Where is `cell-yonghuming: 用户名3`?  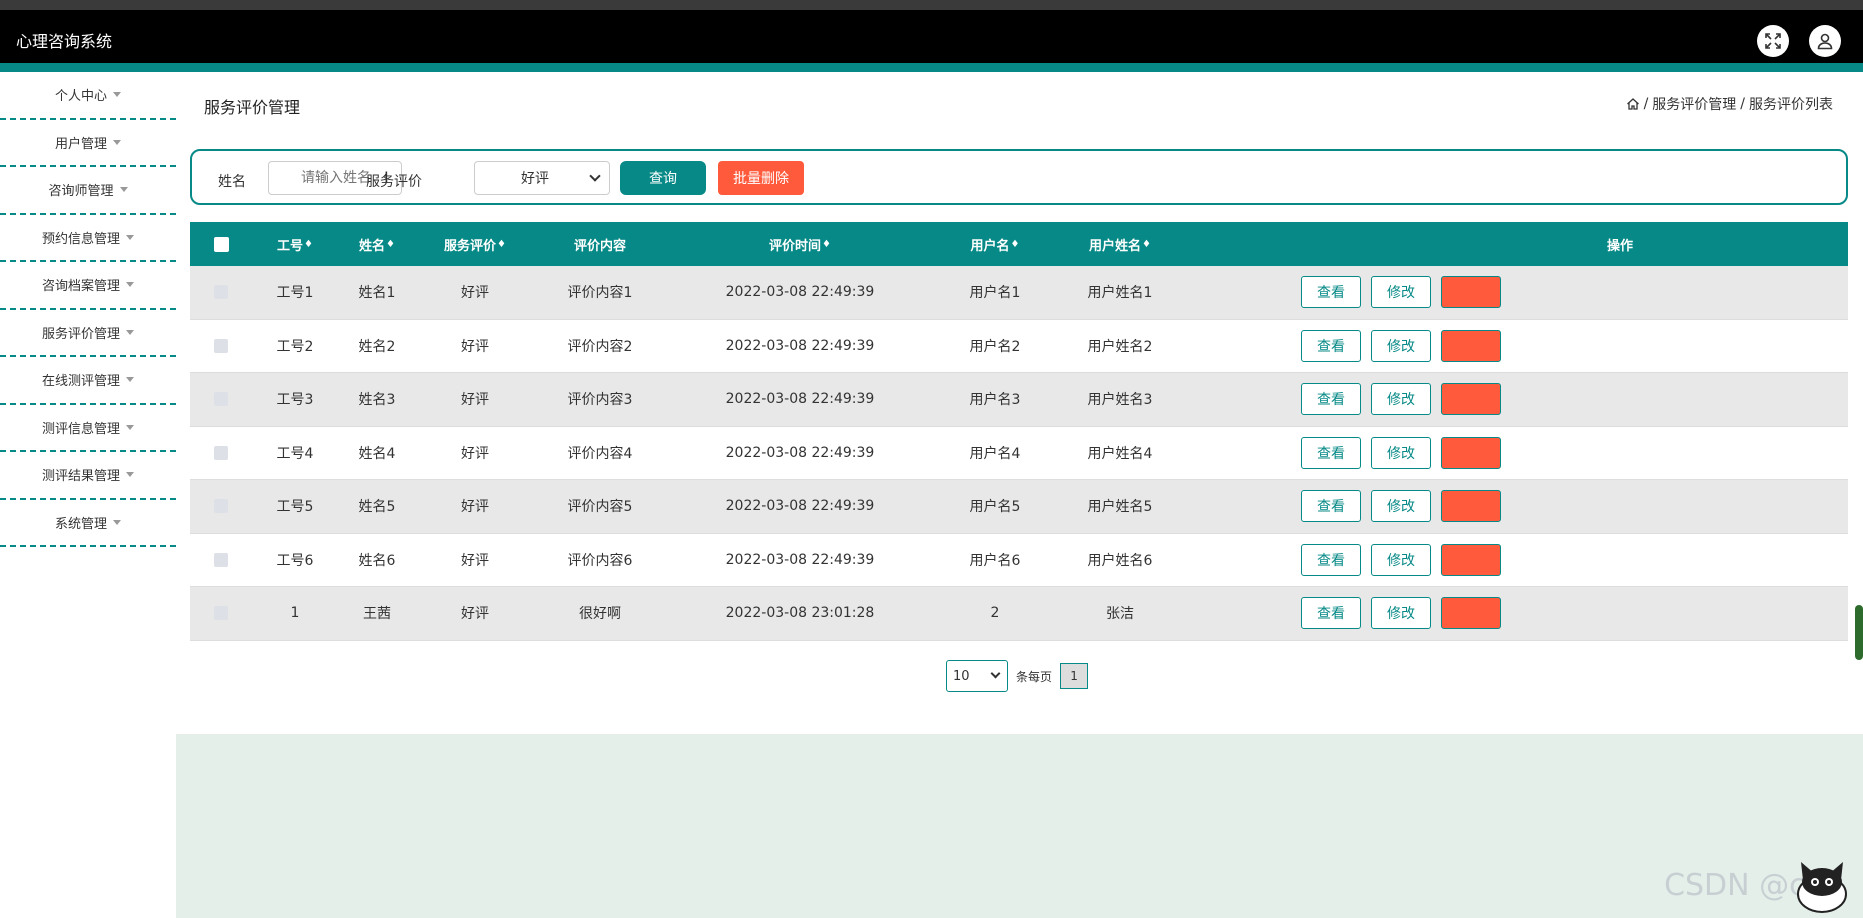
cell-yonghuming: 用户名3 is located at coordinates (995, 400).